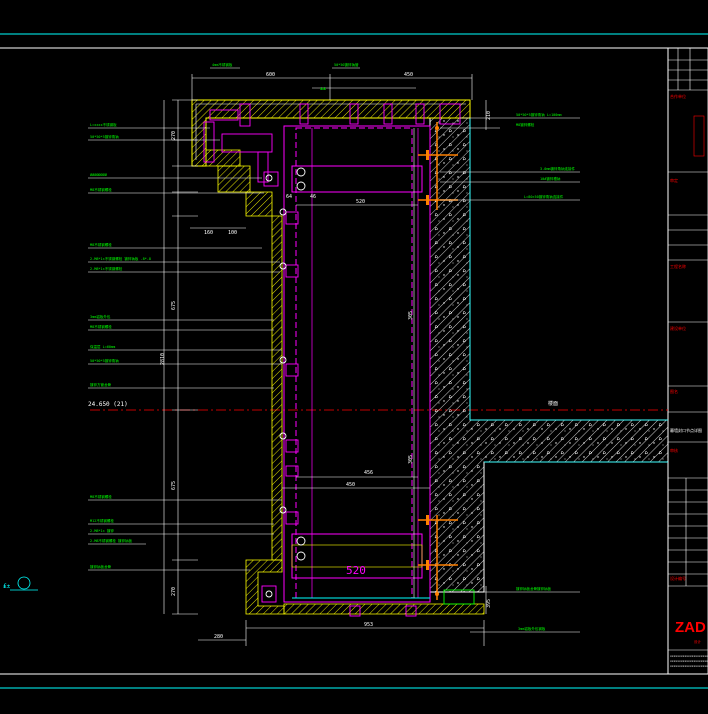  What do you see at coordinates (218, 637) in the screenshot?
I see `dim-bottom-2: 280` at bounding box center [218, 637].